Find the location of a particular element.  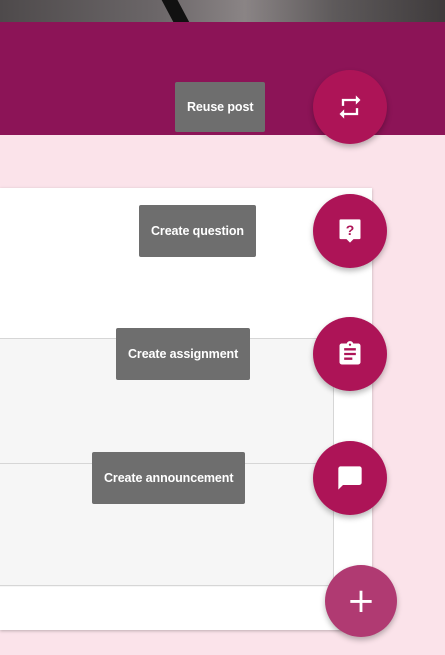

chat-icon is located at coordinates (350, 478).